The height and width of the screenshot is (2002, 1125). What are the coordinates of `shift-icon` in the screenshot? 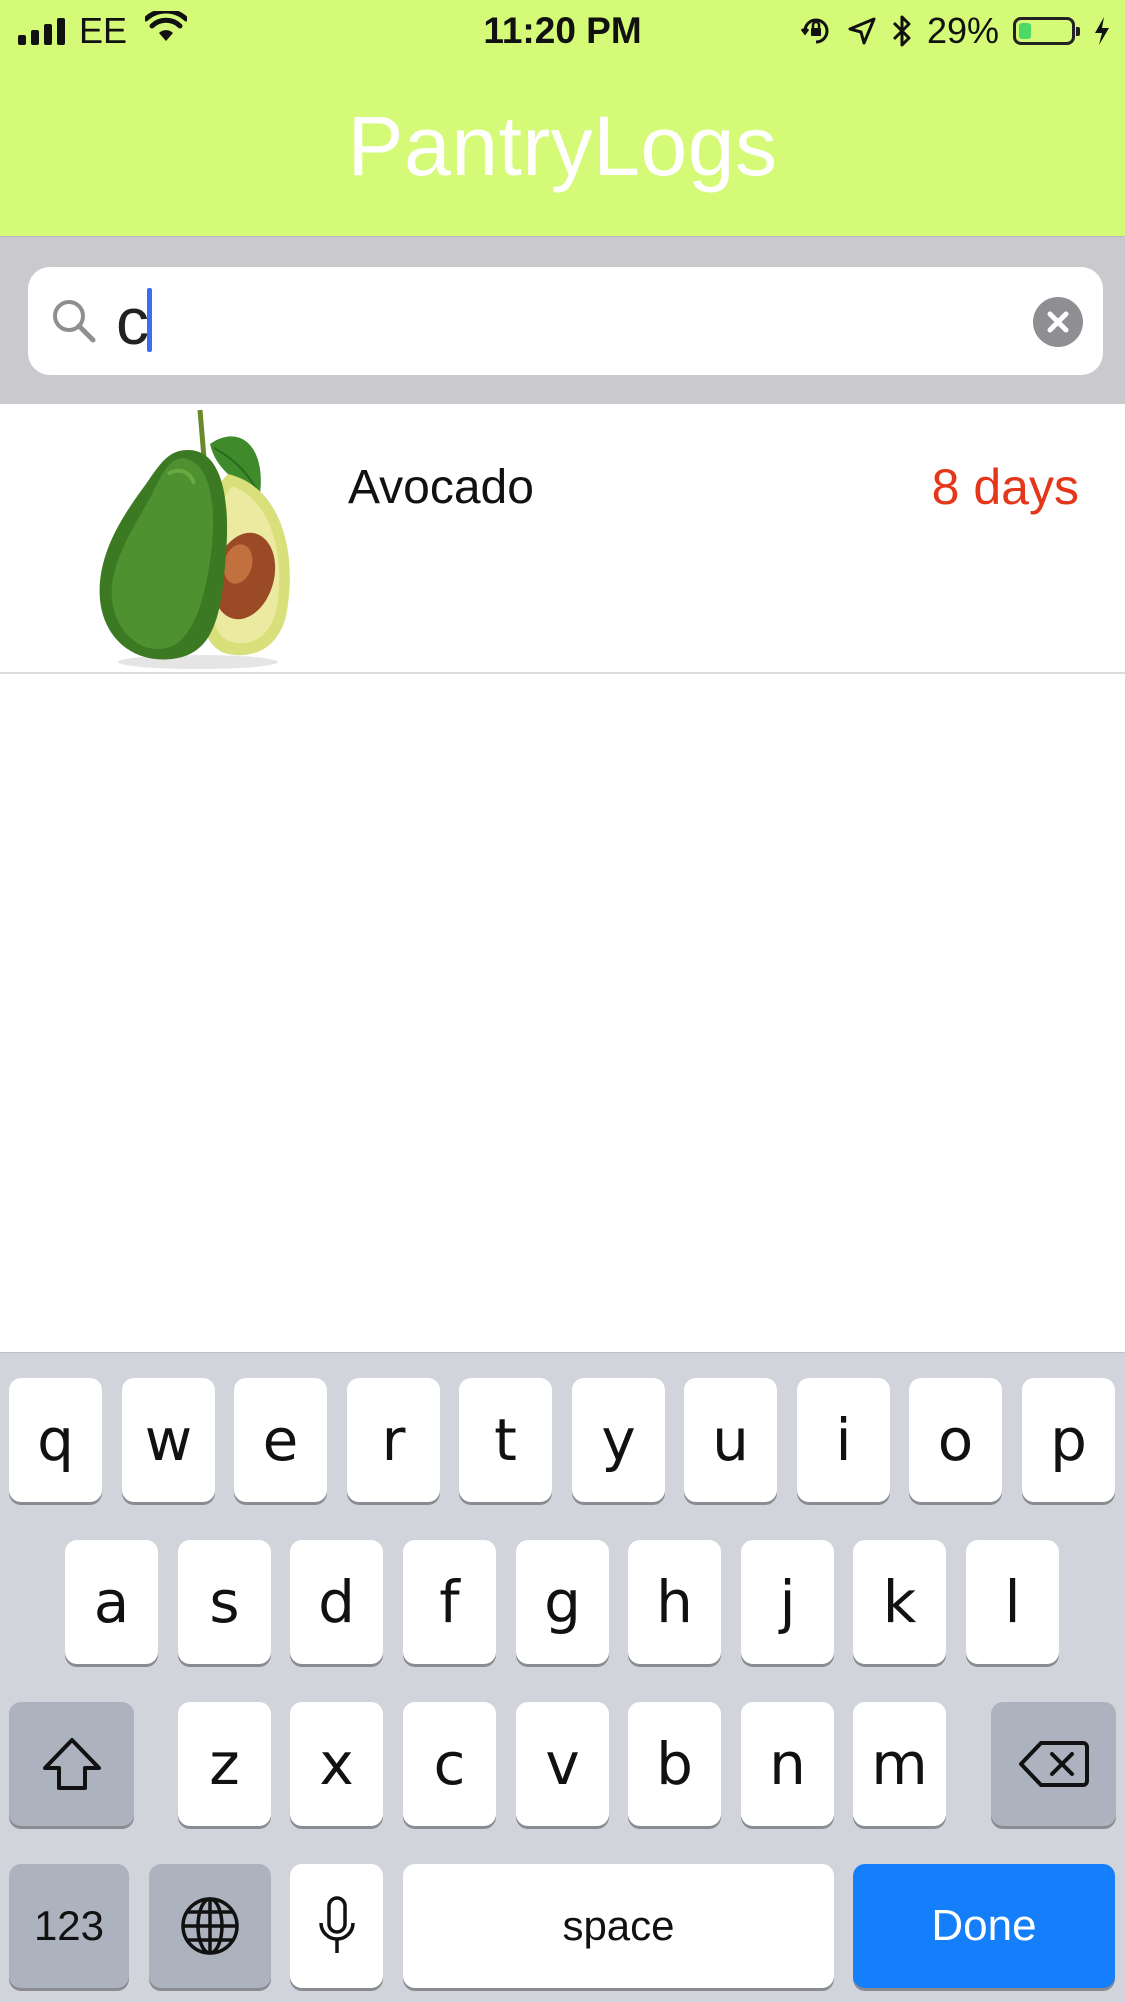 It's located at (71, 1764).